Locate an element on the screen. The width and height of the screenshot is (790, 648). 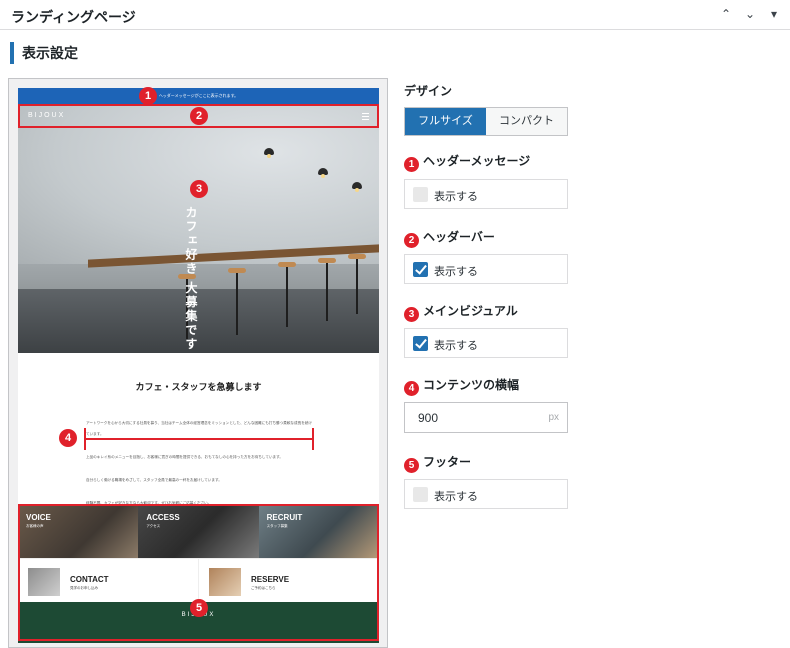
chevron-up-icon: ⌃ is located at coordinates (726, 14).